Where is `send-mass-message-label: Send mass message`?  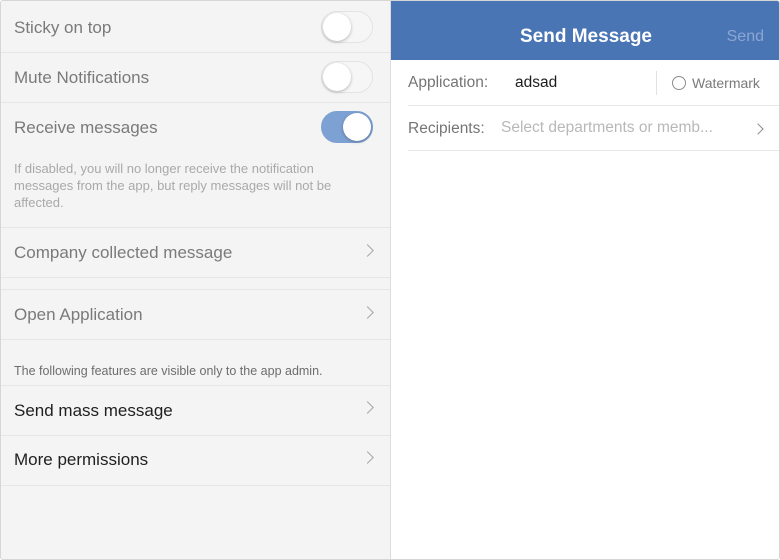
send-mass-message-label: Send mass message is located at coordinates (93, 410).